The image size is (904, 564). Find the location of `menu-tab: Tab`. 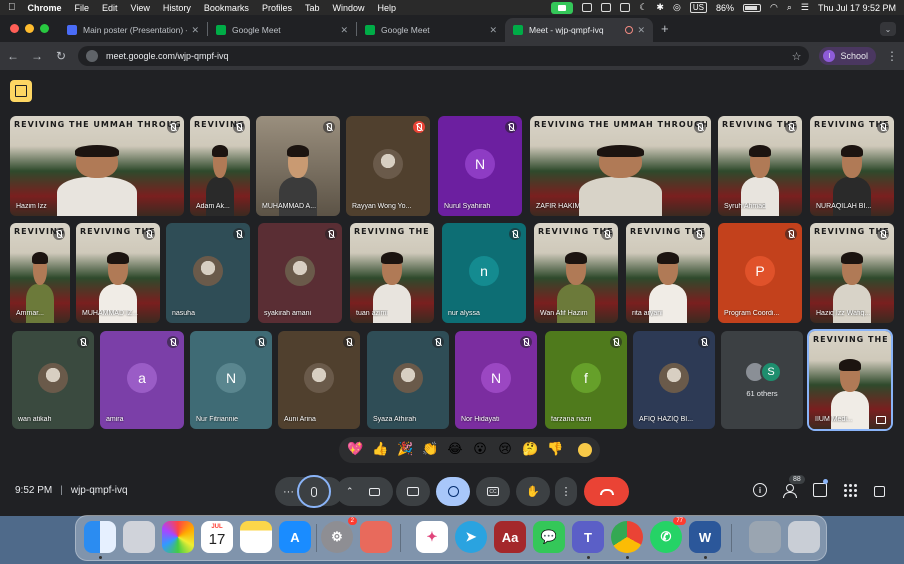

menu-tab: Tab is located at coordinates (312, 8).